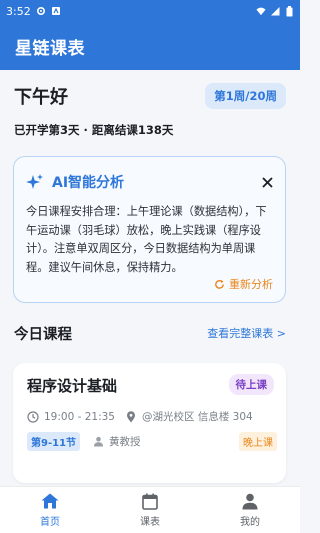 The width and height of the screenshot is (320, 533). Describe the element at coordinates (72, 386) in the screenshot. I see `course-name: 程序设计基础` at that location.